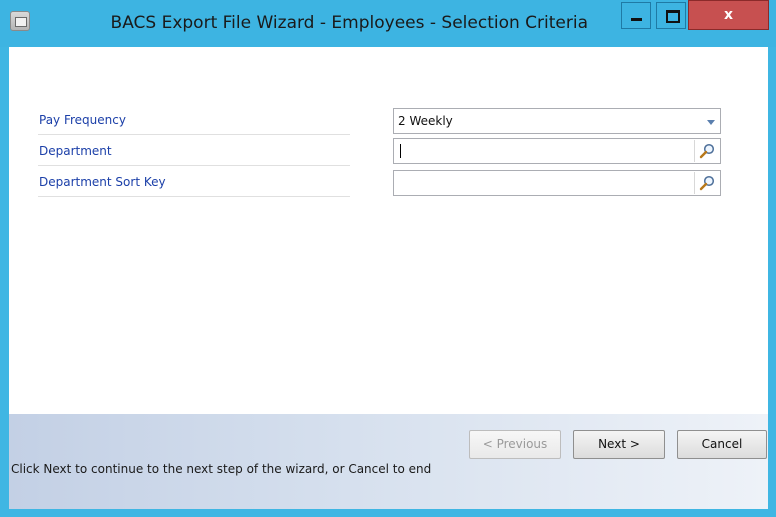 The width and height of the screenshot is (776, 517). I want to click on maximize-button, so click(671, 15).